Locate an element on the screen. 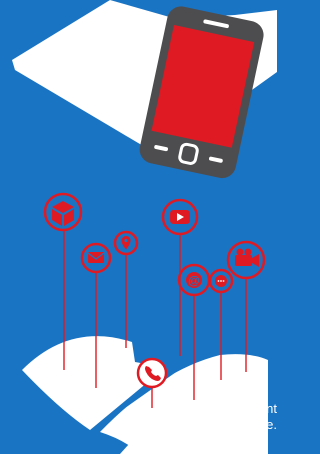 The height and width of the screenshot is (454, 320). at-sign-icon: @ is located at coordinates (194, 280).